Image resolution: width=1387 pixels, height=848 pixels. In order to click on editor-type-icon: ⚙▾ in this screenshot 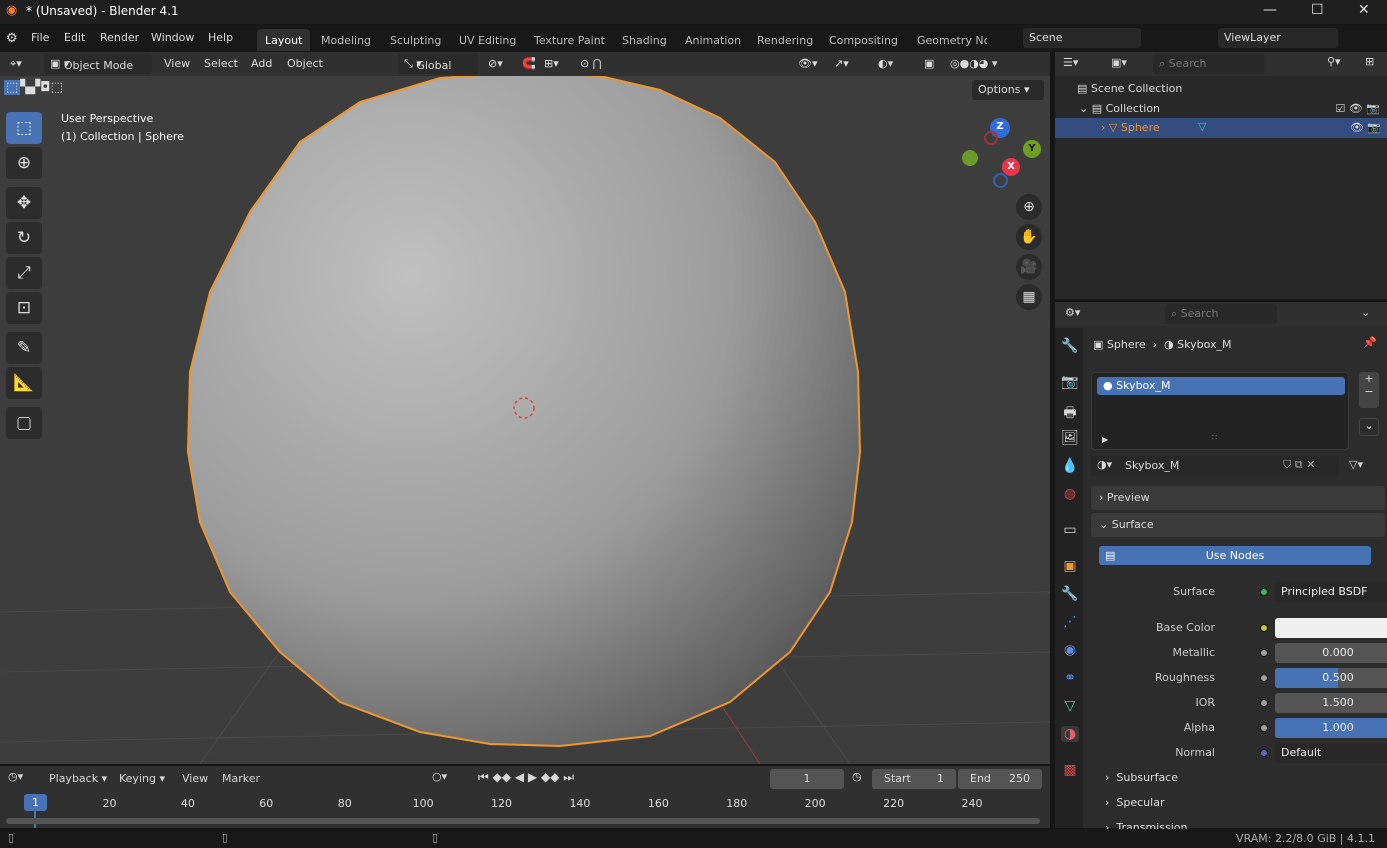, I will do `click(1072, 312)`.